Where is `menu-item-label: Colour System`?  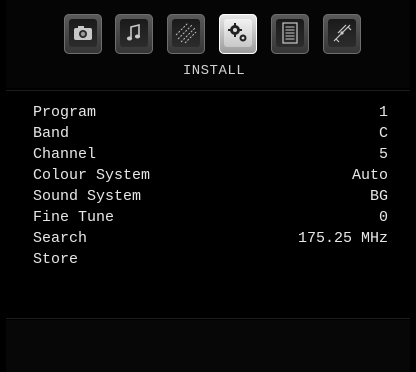
menu-item-label: Colour System is located at coordinates (92, 175).